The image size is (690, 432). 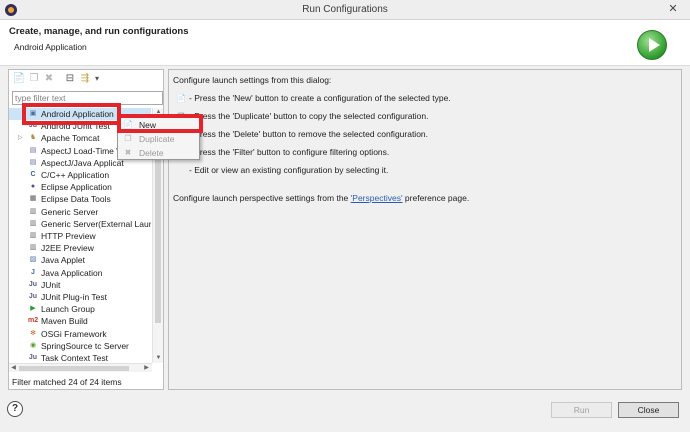 What do you see at coordinates (67, 382) in the screenshot?
I see `filter-status: Filter matched 24 of 24 items` at bounding box center [67, 382].